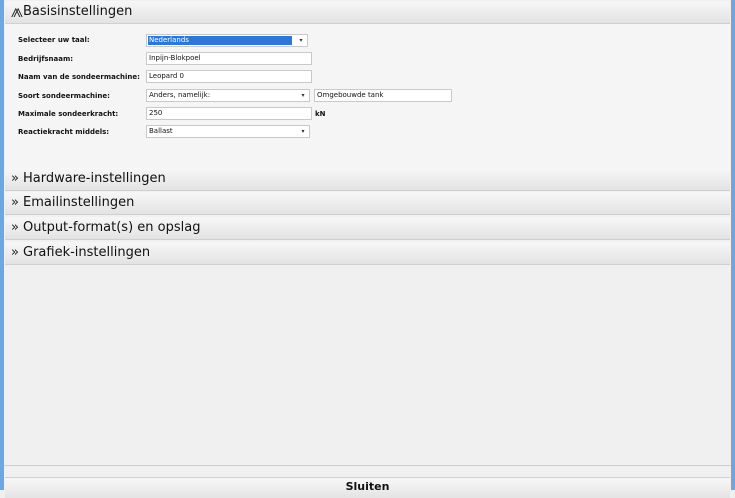  Describe the element at coordinates (228, 131) in the screenshot. I see `reaction-force-select: Ballast ▾` at that location.